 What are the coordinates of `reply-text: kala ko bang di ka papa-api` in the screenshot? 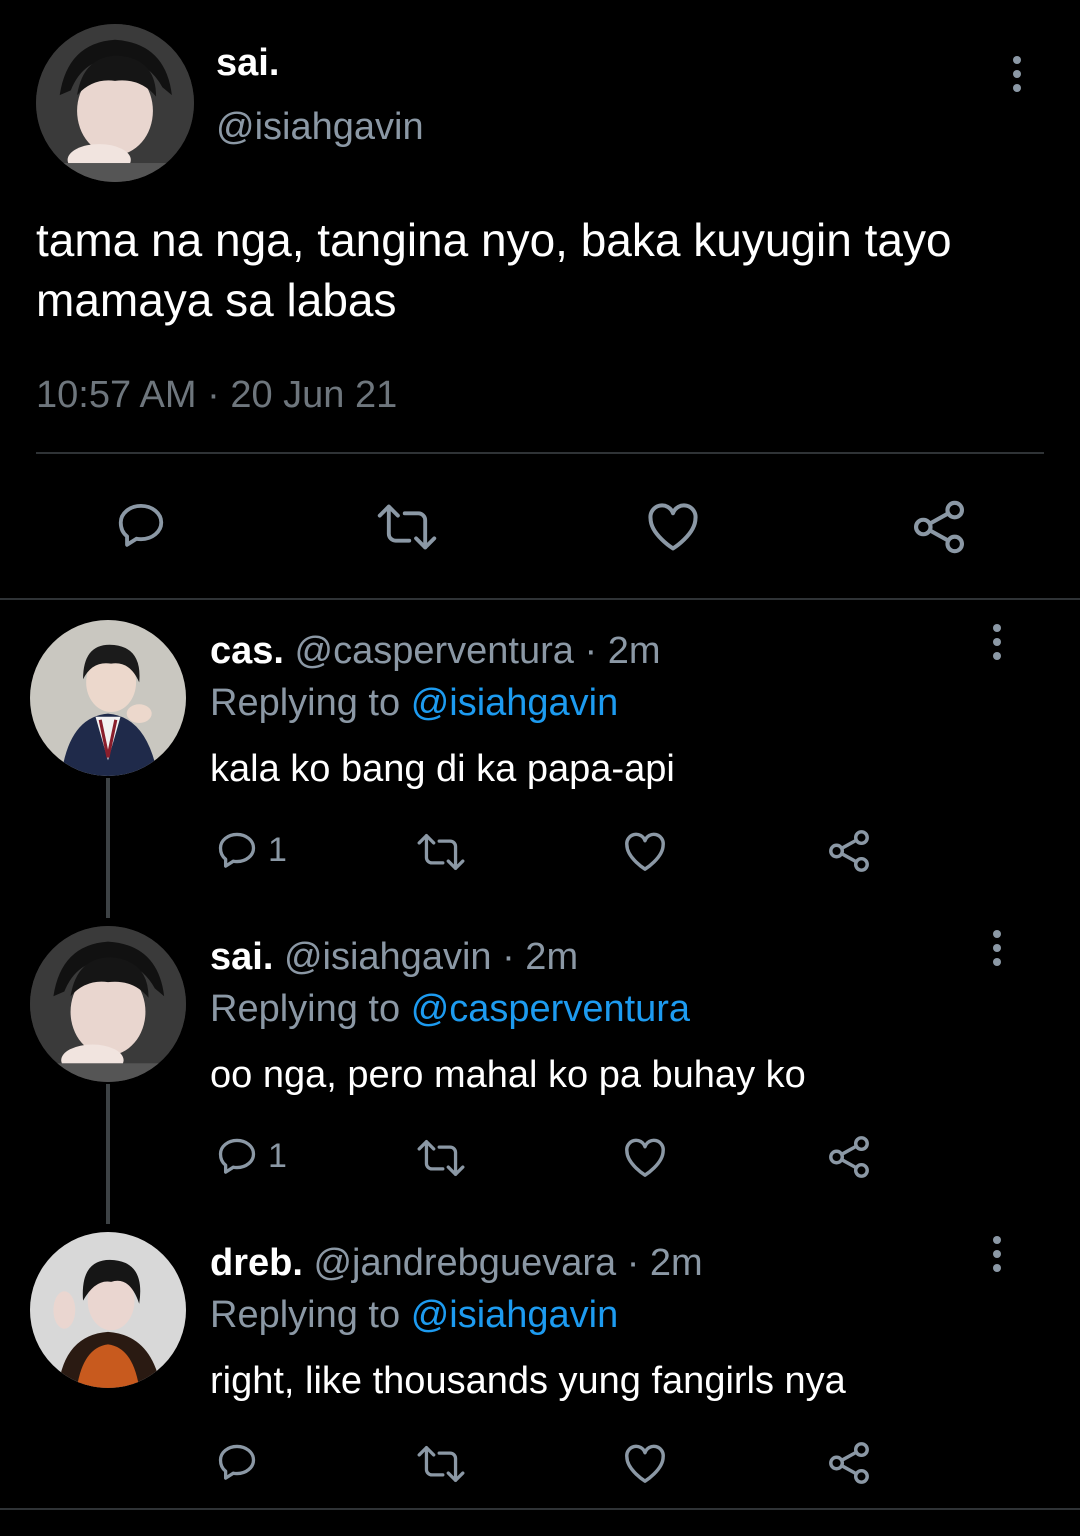 It's located at (442, 769).